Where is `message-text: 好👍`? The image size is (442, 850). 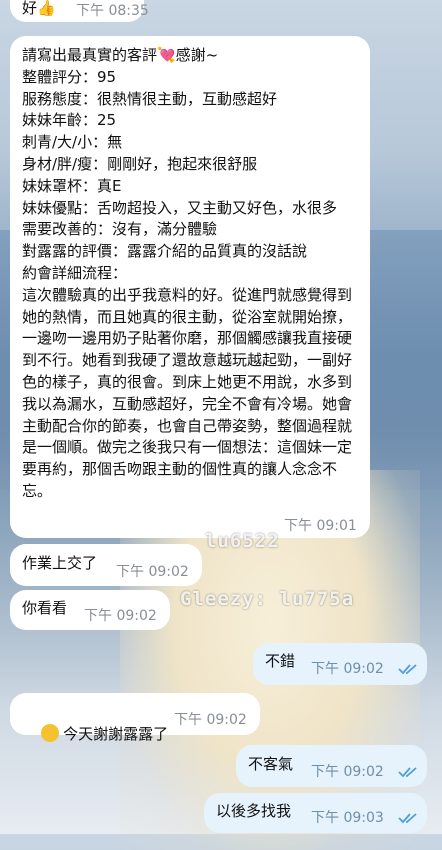 message-text: 好👍 is located at coordinates (39, 8).